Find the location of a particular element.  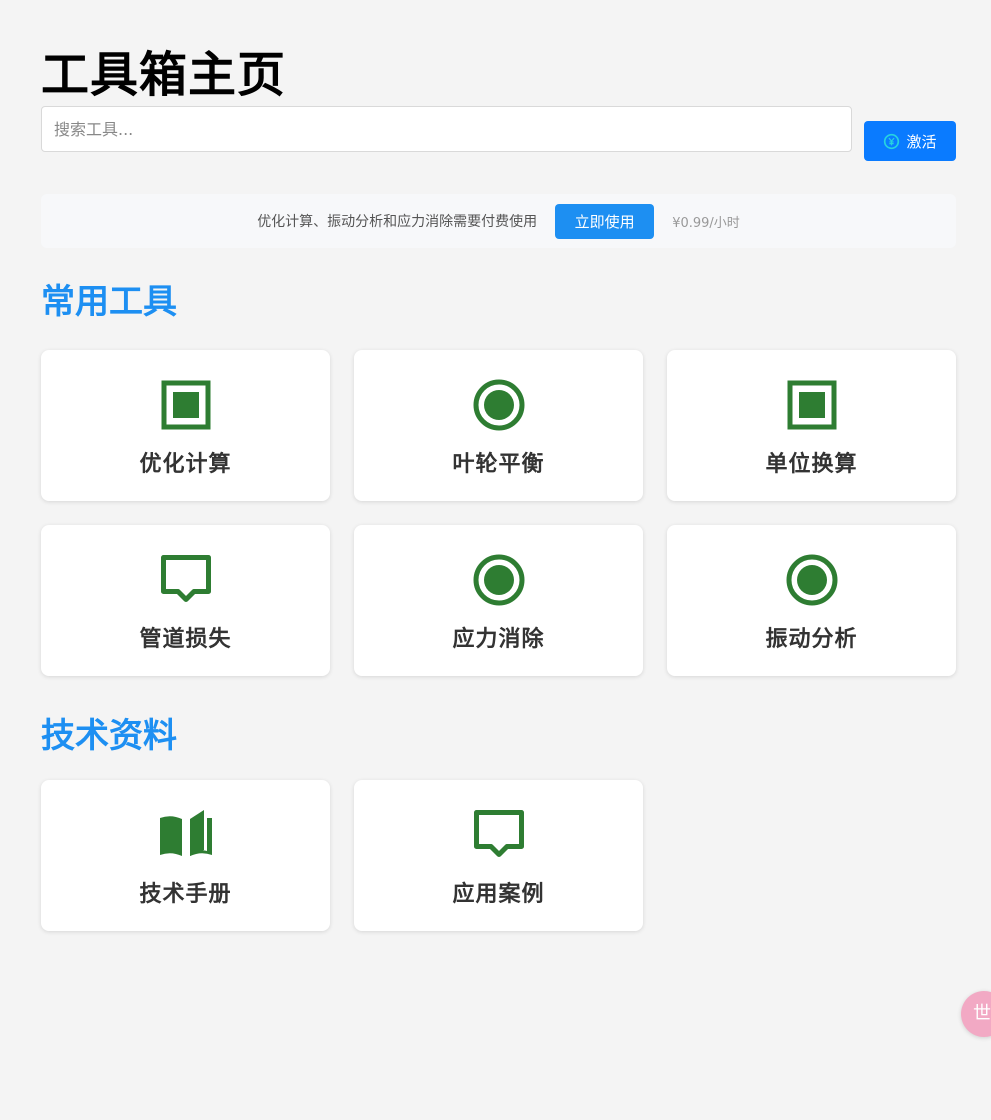

doc-card-application-cases: 应用案例 is located at coordinates (498, 855).